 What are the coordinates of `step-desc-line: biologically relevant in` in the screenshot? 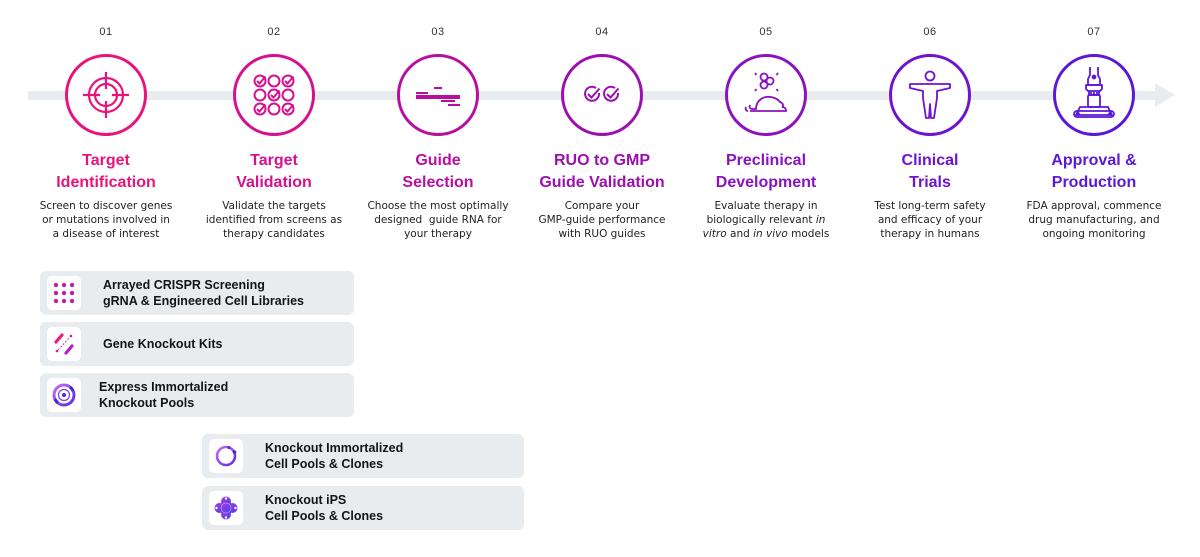 It's located at (766, 220).